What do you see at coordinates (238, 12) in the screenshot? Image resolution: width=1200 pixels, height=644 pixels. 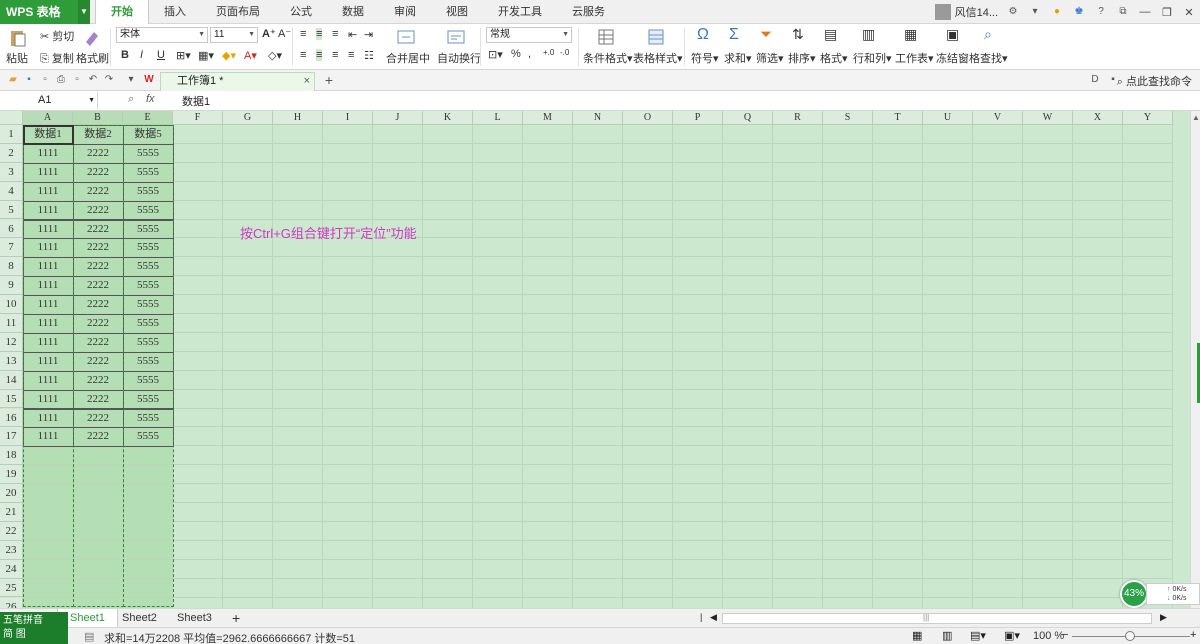 I see `menu-item: 页面布局` at bounding box center [238, 12].